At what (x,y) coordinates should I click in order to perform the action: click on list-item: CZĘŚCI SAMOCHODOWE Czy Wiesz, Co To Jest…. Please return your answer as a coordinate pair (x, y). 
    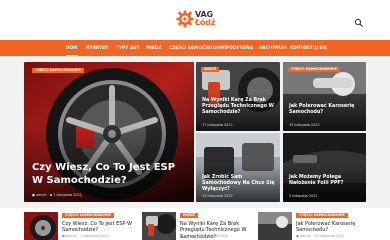
    Looking at the image, I should click on (78, 226).